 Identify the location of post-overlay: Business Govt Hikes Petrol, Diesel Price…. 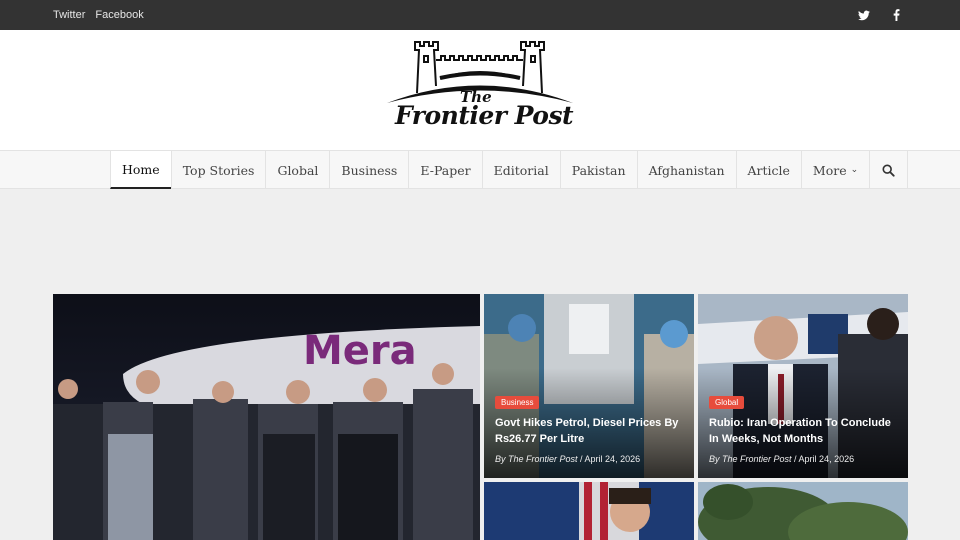
(589, 435).